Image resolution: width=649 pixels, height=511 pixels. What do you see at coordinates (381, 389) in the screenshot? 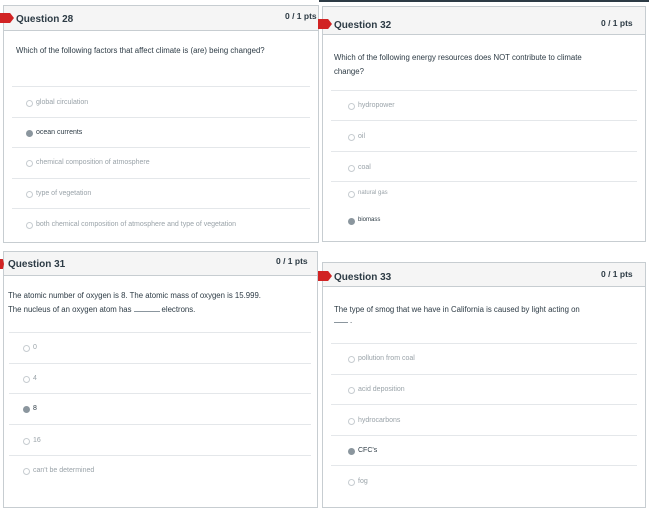
I see `answer-label: acid deposition` at bounding box center [381, 389].